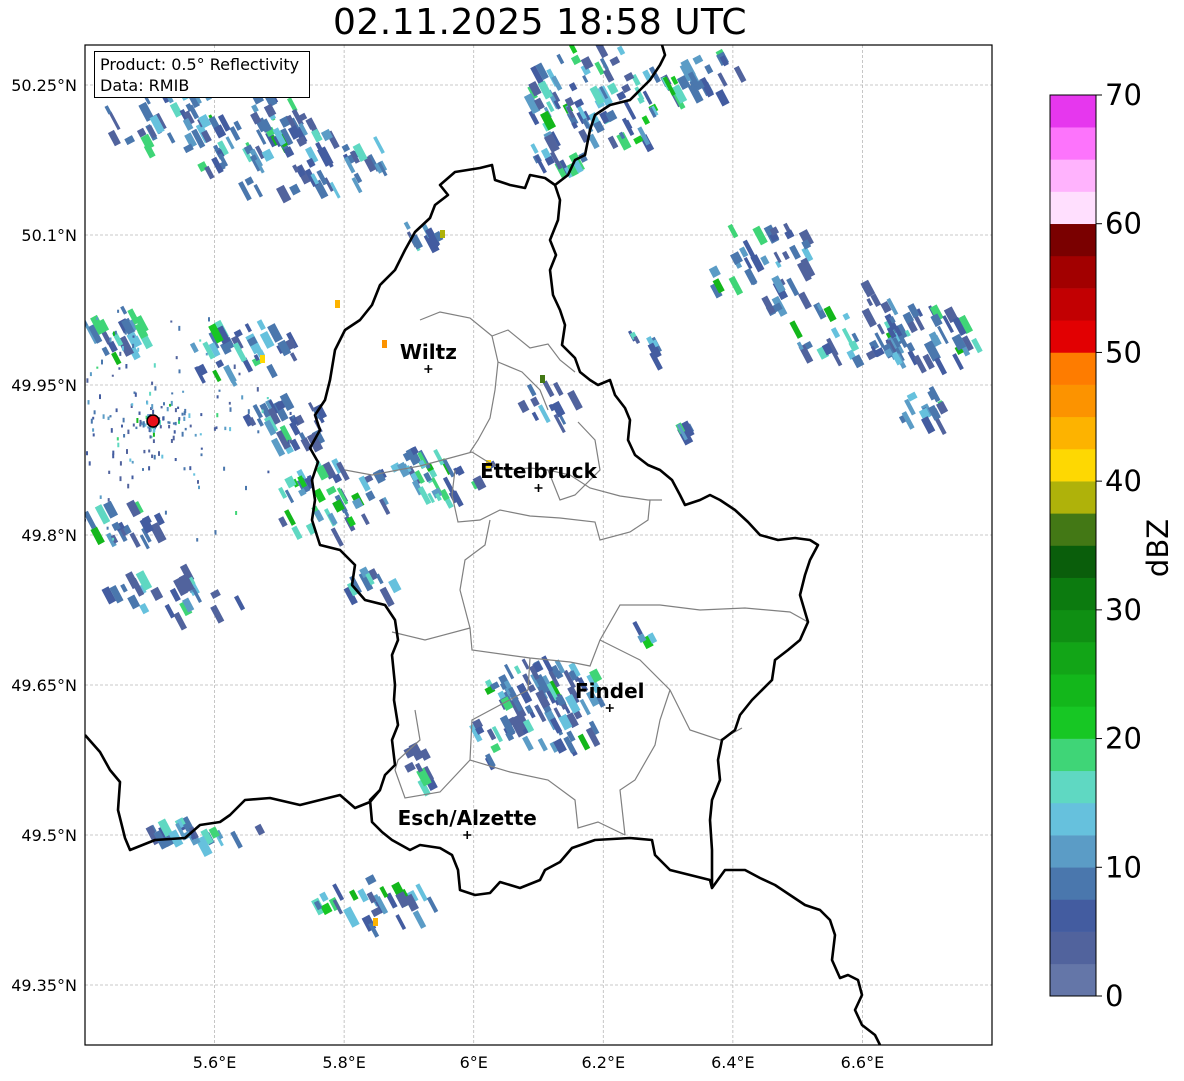  What do you see at coordinates (1123, 610) in the screenshot?
I see `colorbar-tick-label: 30` at bounding box center [1123, 610].